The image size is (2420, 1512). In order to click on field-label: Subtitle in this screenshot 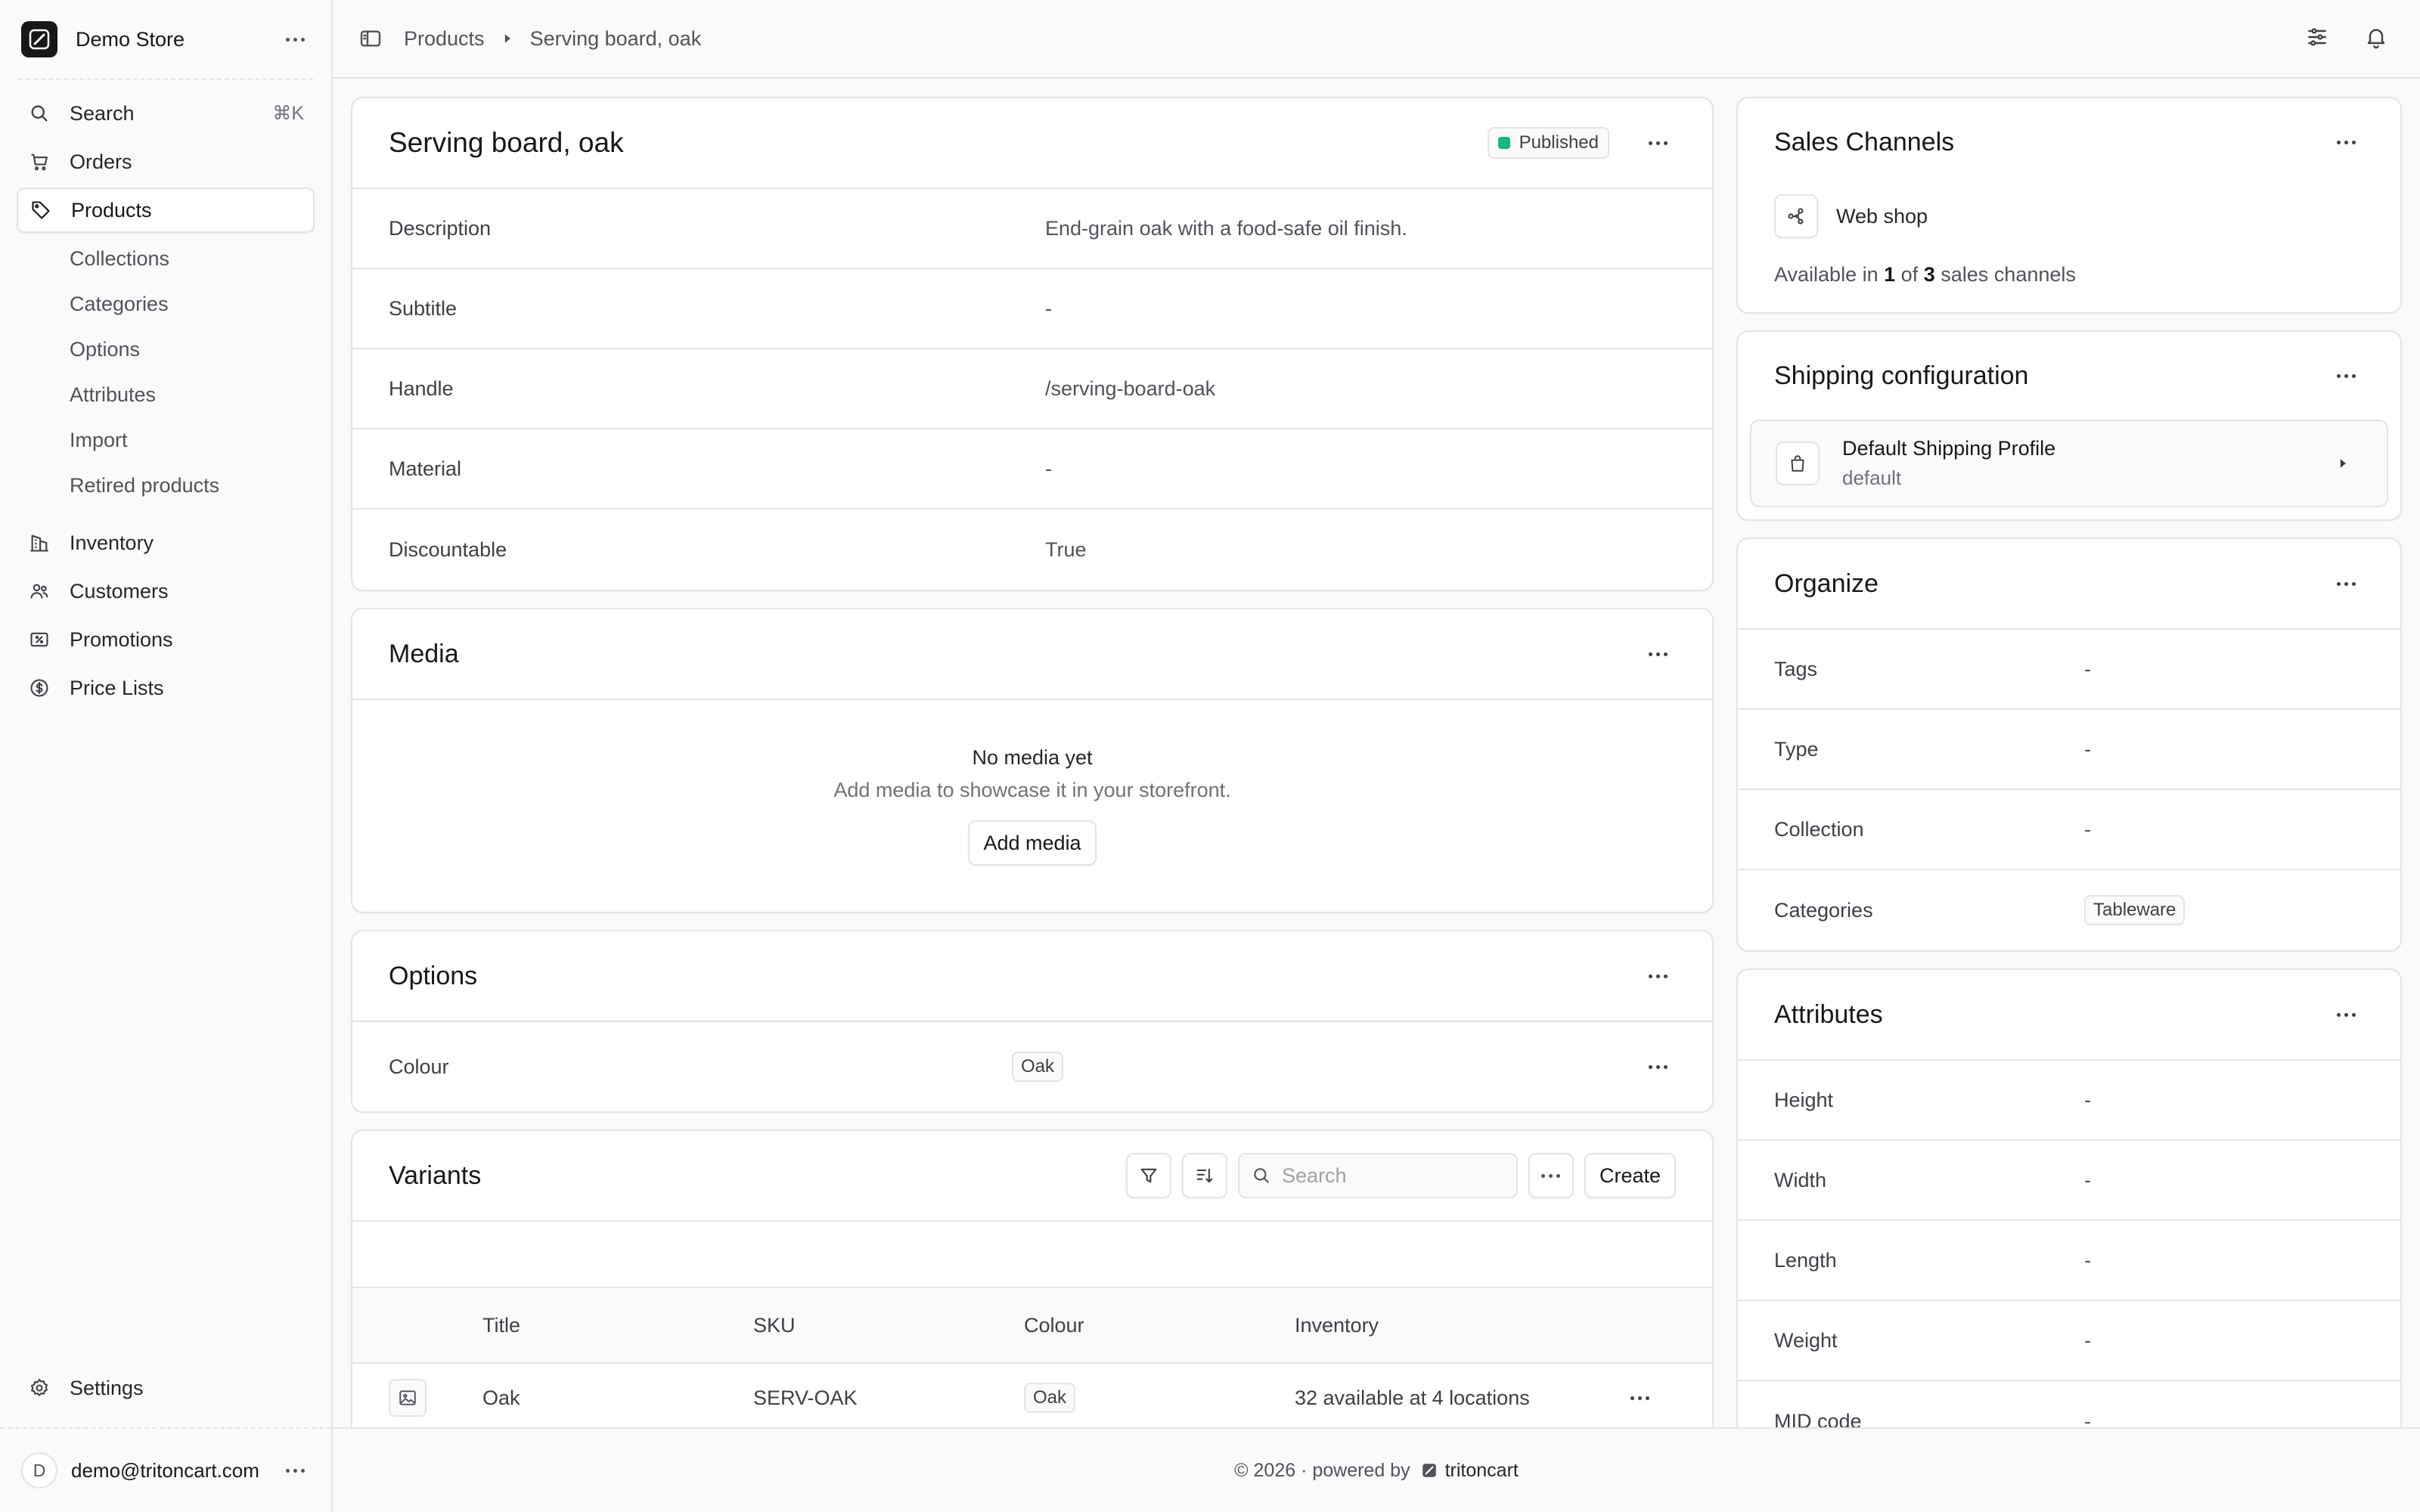, I will do `click(423, 308)`.